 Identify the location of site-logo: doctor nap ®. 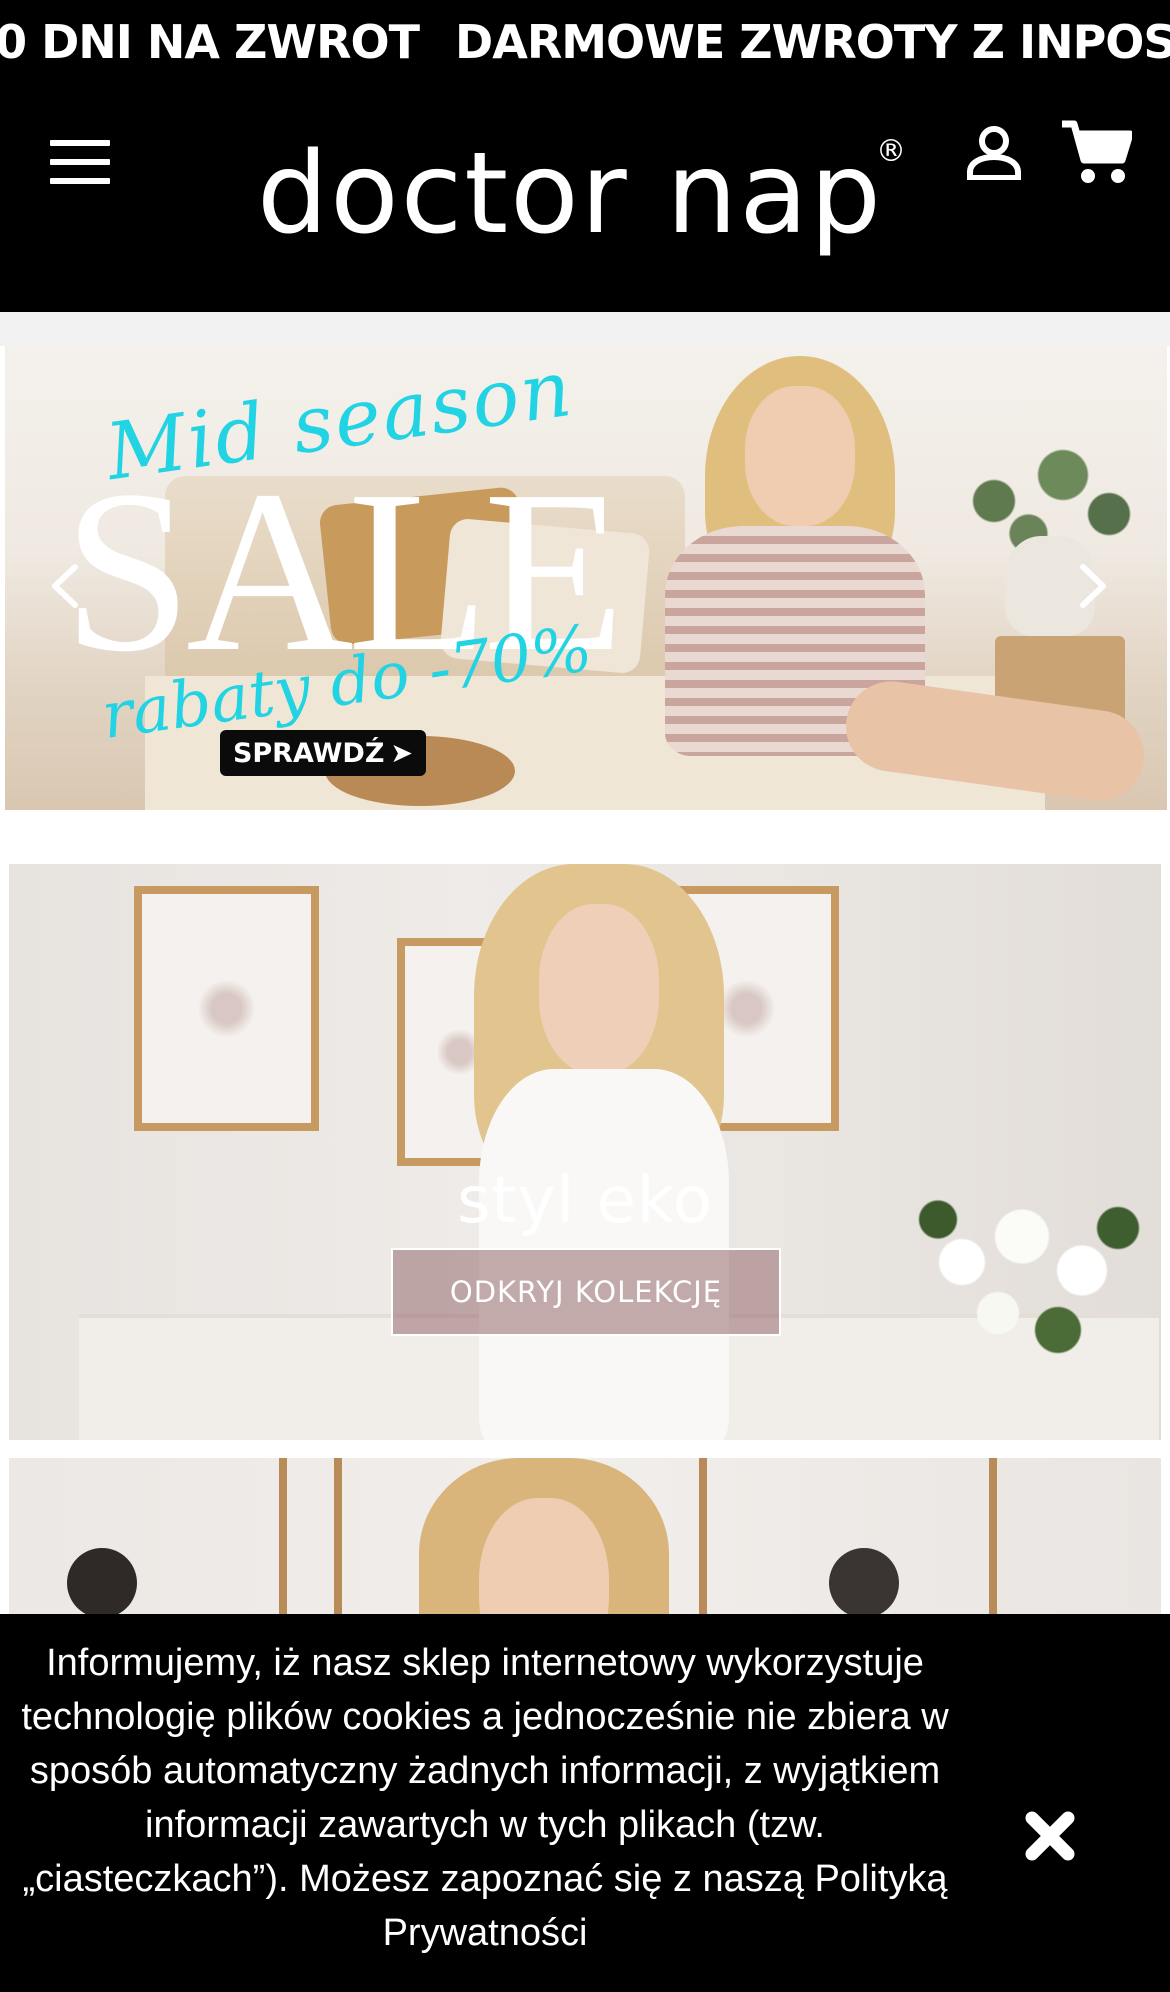
(570, 194).